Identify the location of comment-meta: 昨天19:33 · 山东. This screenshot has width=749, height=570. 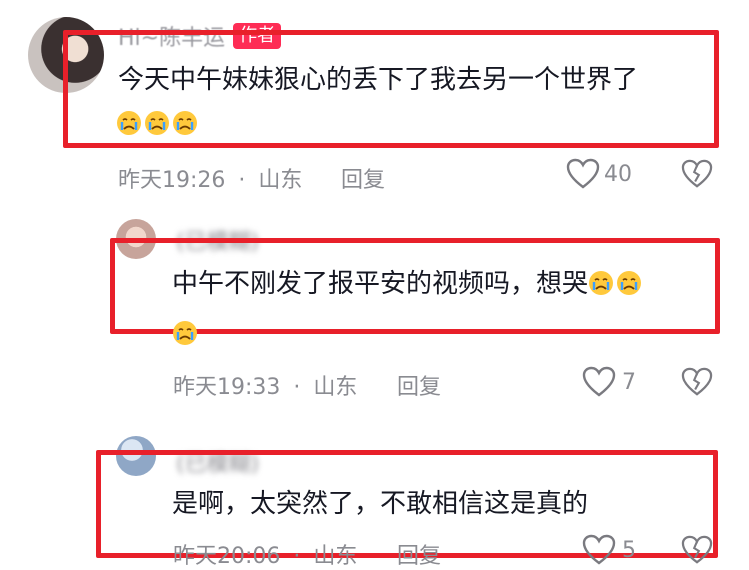
(265, 385).